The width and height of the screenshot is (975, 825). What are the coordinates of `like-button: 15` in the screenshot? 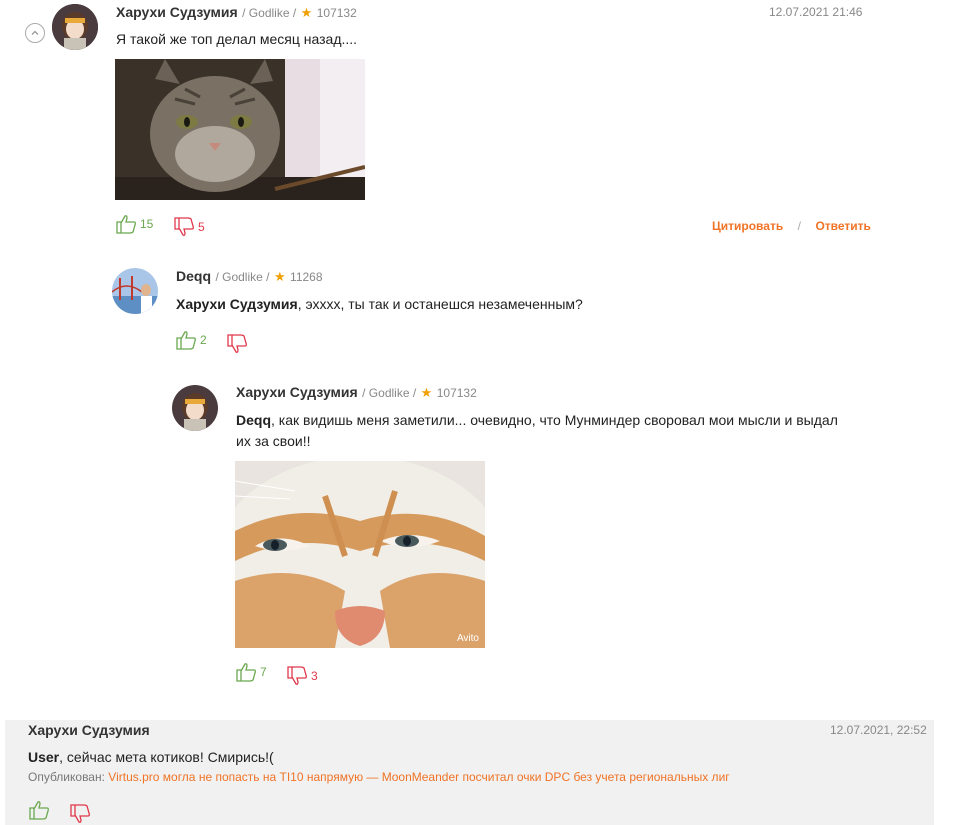 It's located at (134, 224).